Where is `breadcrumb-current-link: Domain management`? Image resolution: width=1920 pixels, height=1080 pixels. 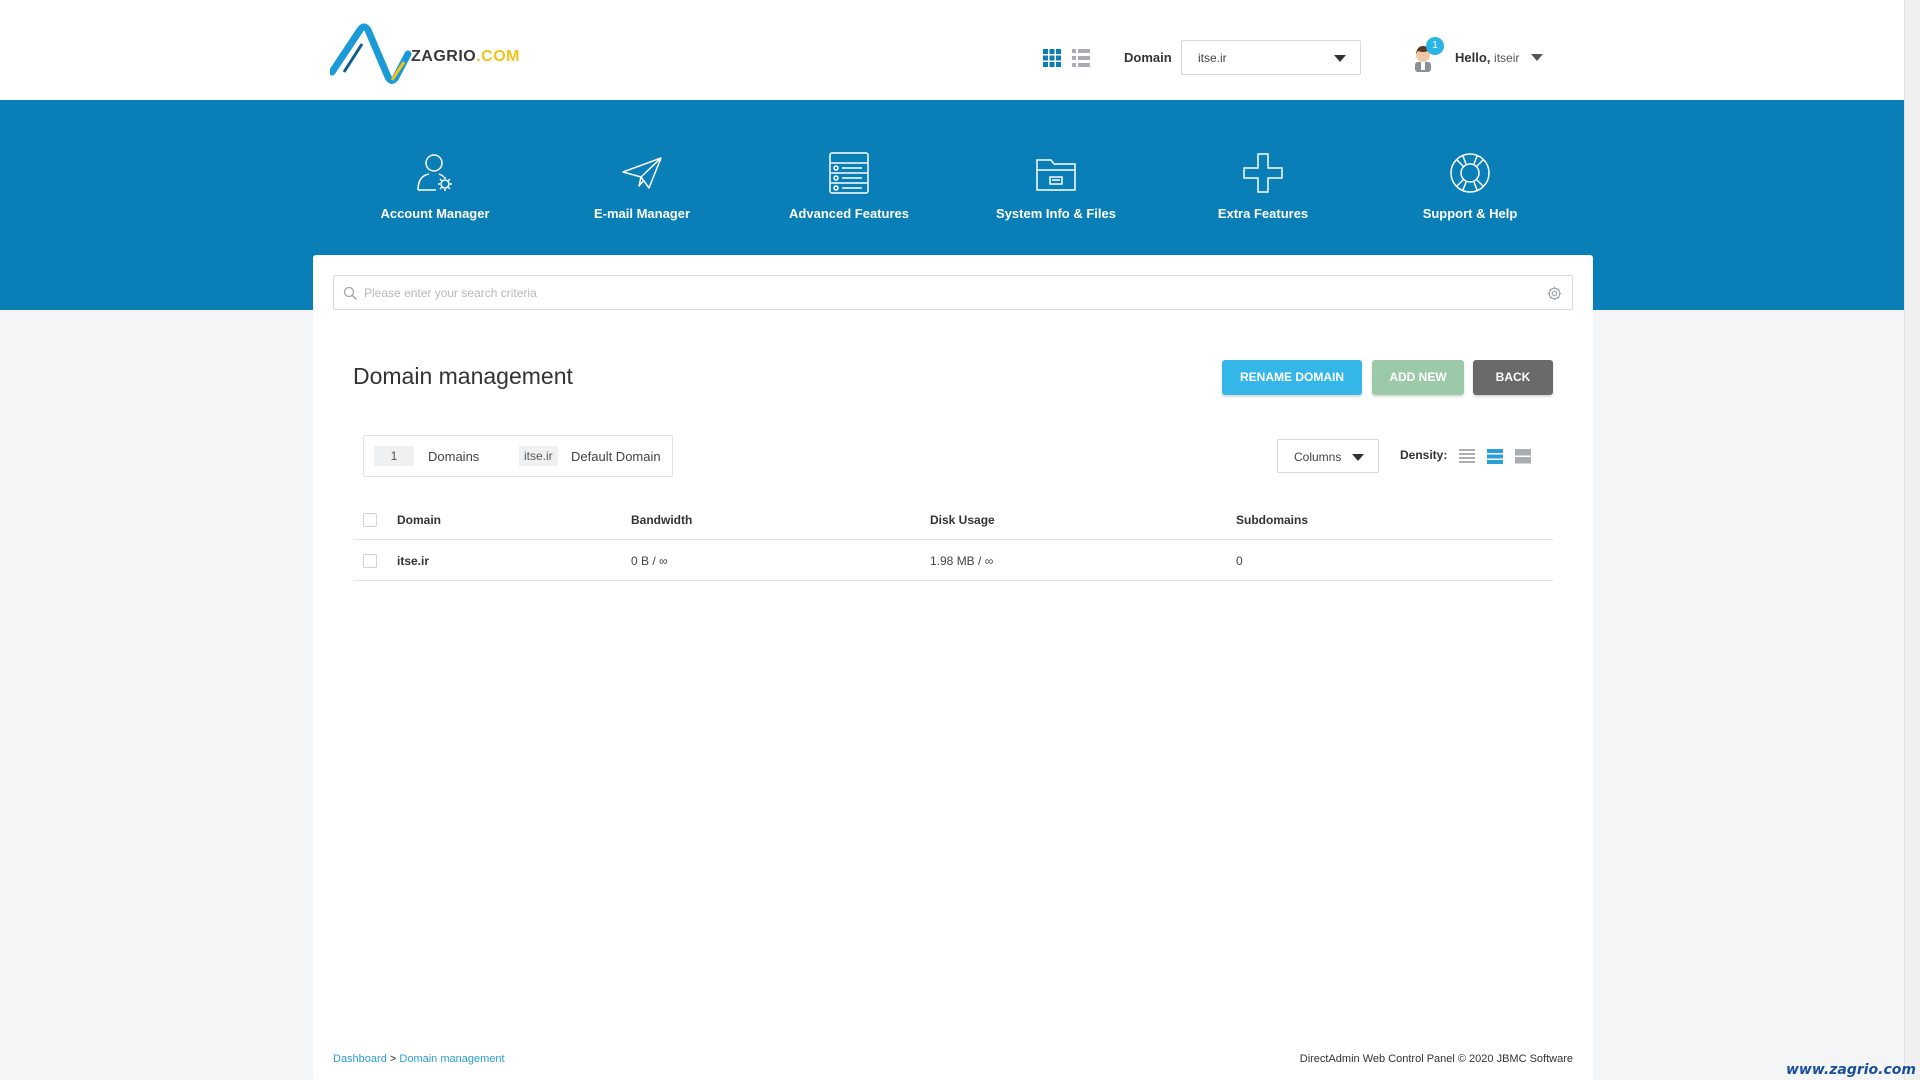
breadcrumb-current-link: Domain management is located at coordinates (451, 1059).